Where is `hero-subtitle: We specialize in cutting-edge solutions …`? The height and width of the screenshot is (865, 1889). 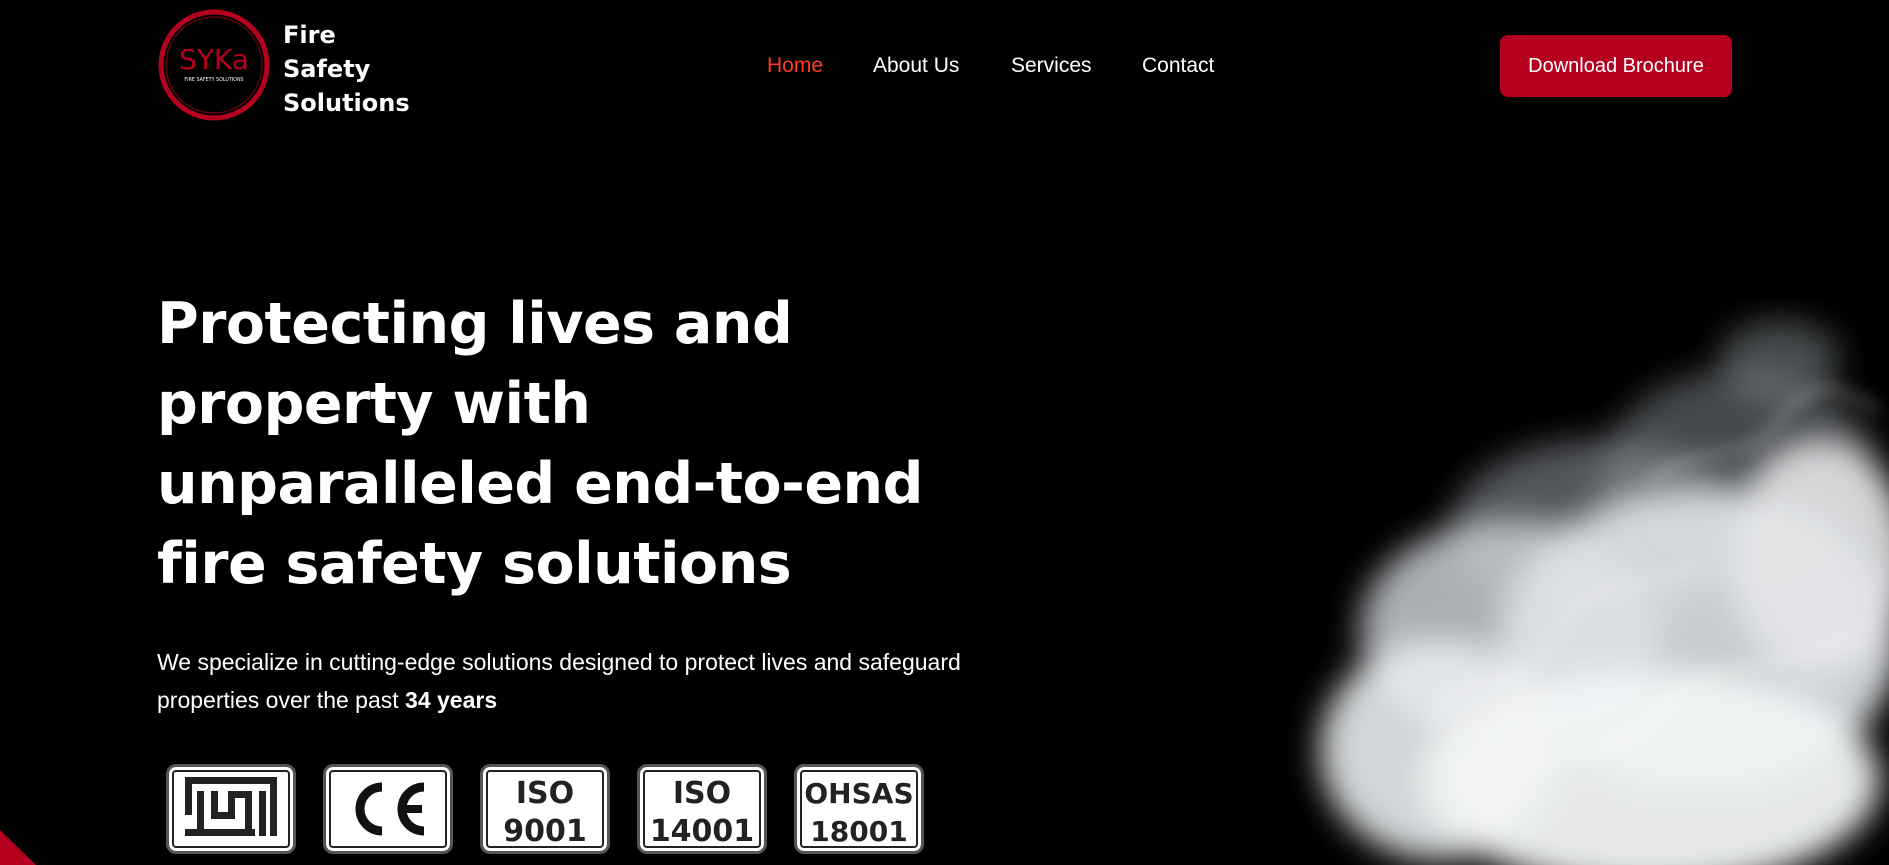 hero-subtitle: We specialize in cutting-edge solutions … is located at coordinates (562, 681).